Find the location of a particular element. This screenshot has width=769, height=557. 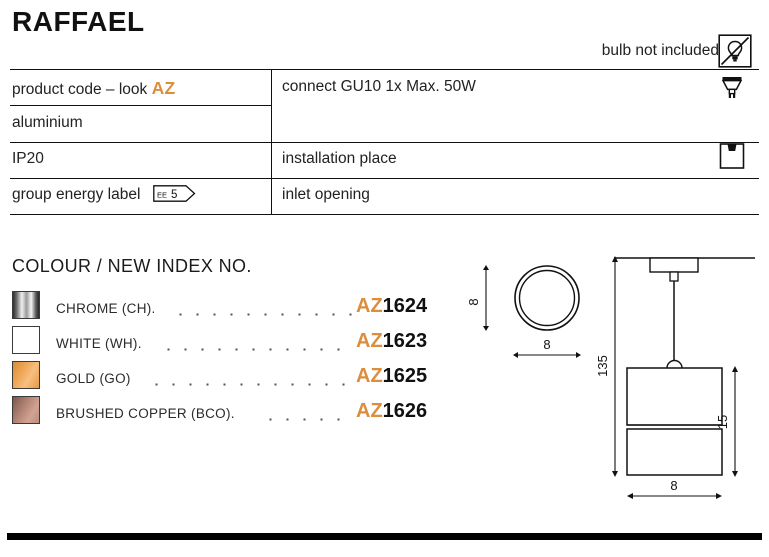

colour-name-white: WHITE (WH). is located at coordinates (99, 343).